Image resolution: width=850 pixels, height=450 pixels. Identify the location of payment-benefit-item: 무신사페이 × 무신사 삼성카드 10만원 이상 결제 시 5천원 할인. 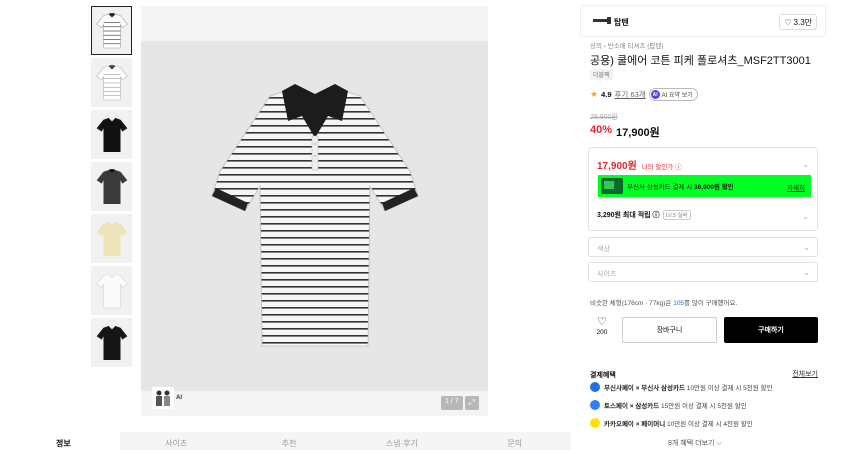
(681, 387).